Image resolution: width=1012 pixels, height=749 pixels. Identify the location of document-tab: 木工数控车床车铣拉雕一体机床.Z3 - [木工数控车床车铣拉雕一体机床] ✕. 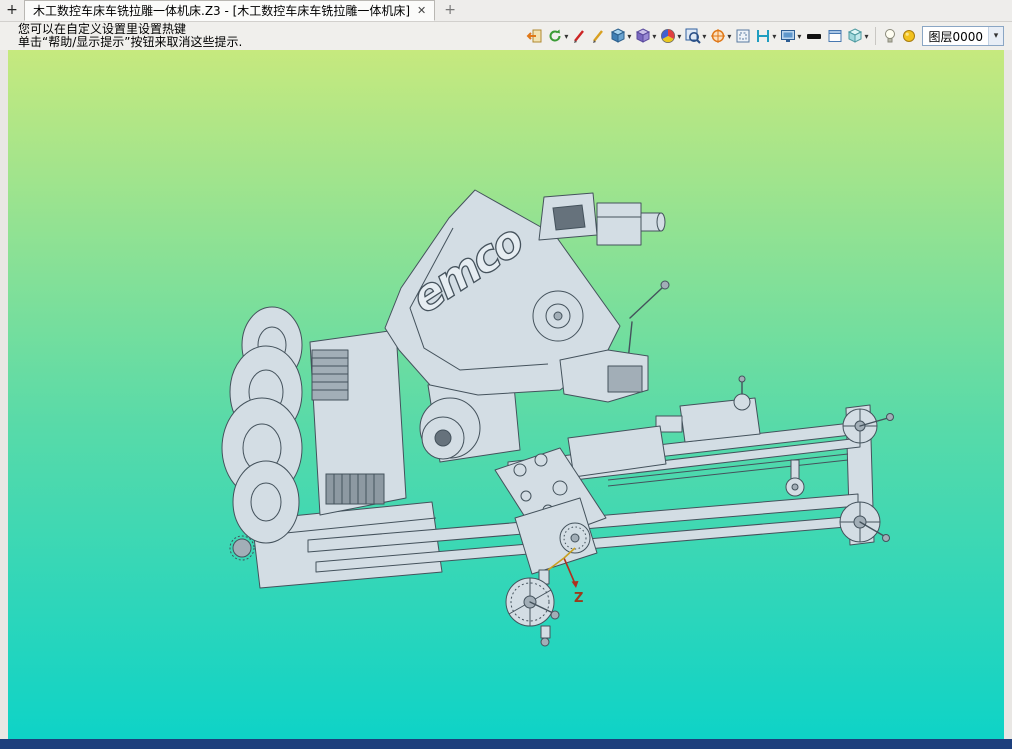
(230, 10).